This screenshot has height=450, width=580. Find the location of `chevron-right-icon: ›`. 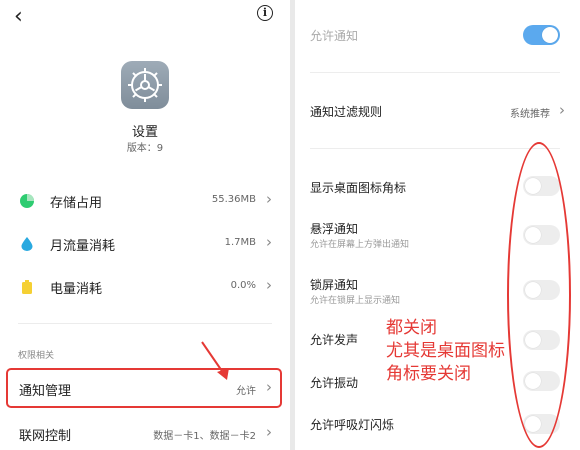

chevron-right-icon: › is located at coordinates (562, 110).